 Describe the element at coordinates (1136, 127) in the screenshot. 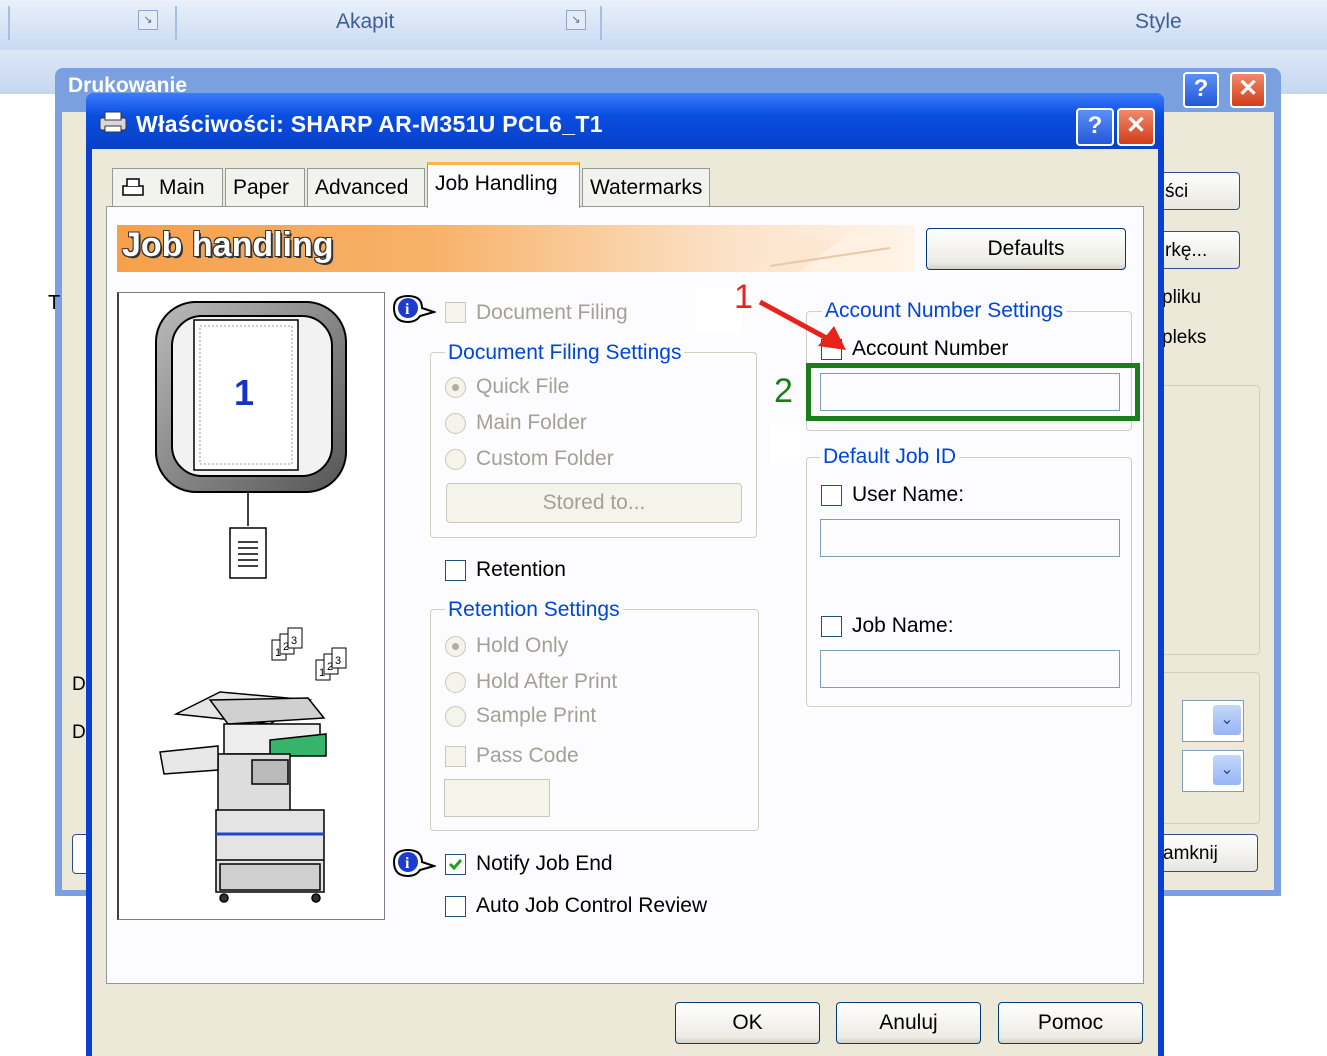

I see `close-button: ✕` at that location.